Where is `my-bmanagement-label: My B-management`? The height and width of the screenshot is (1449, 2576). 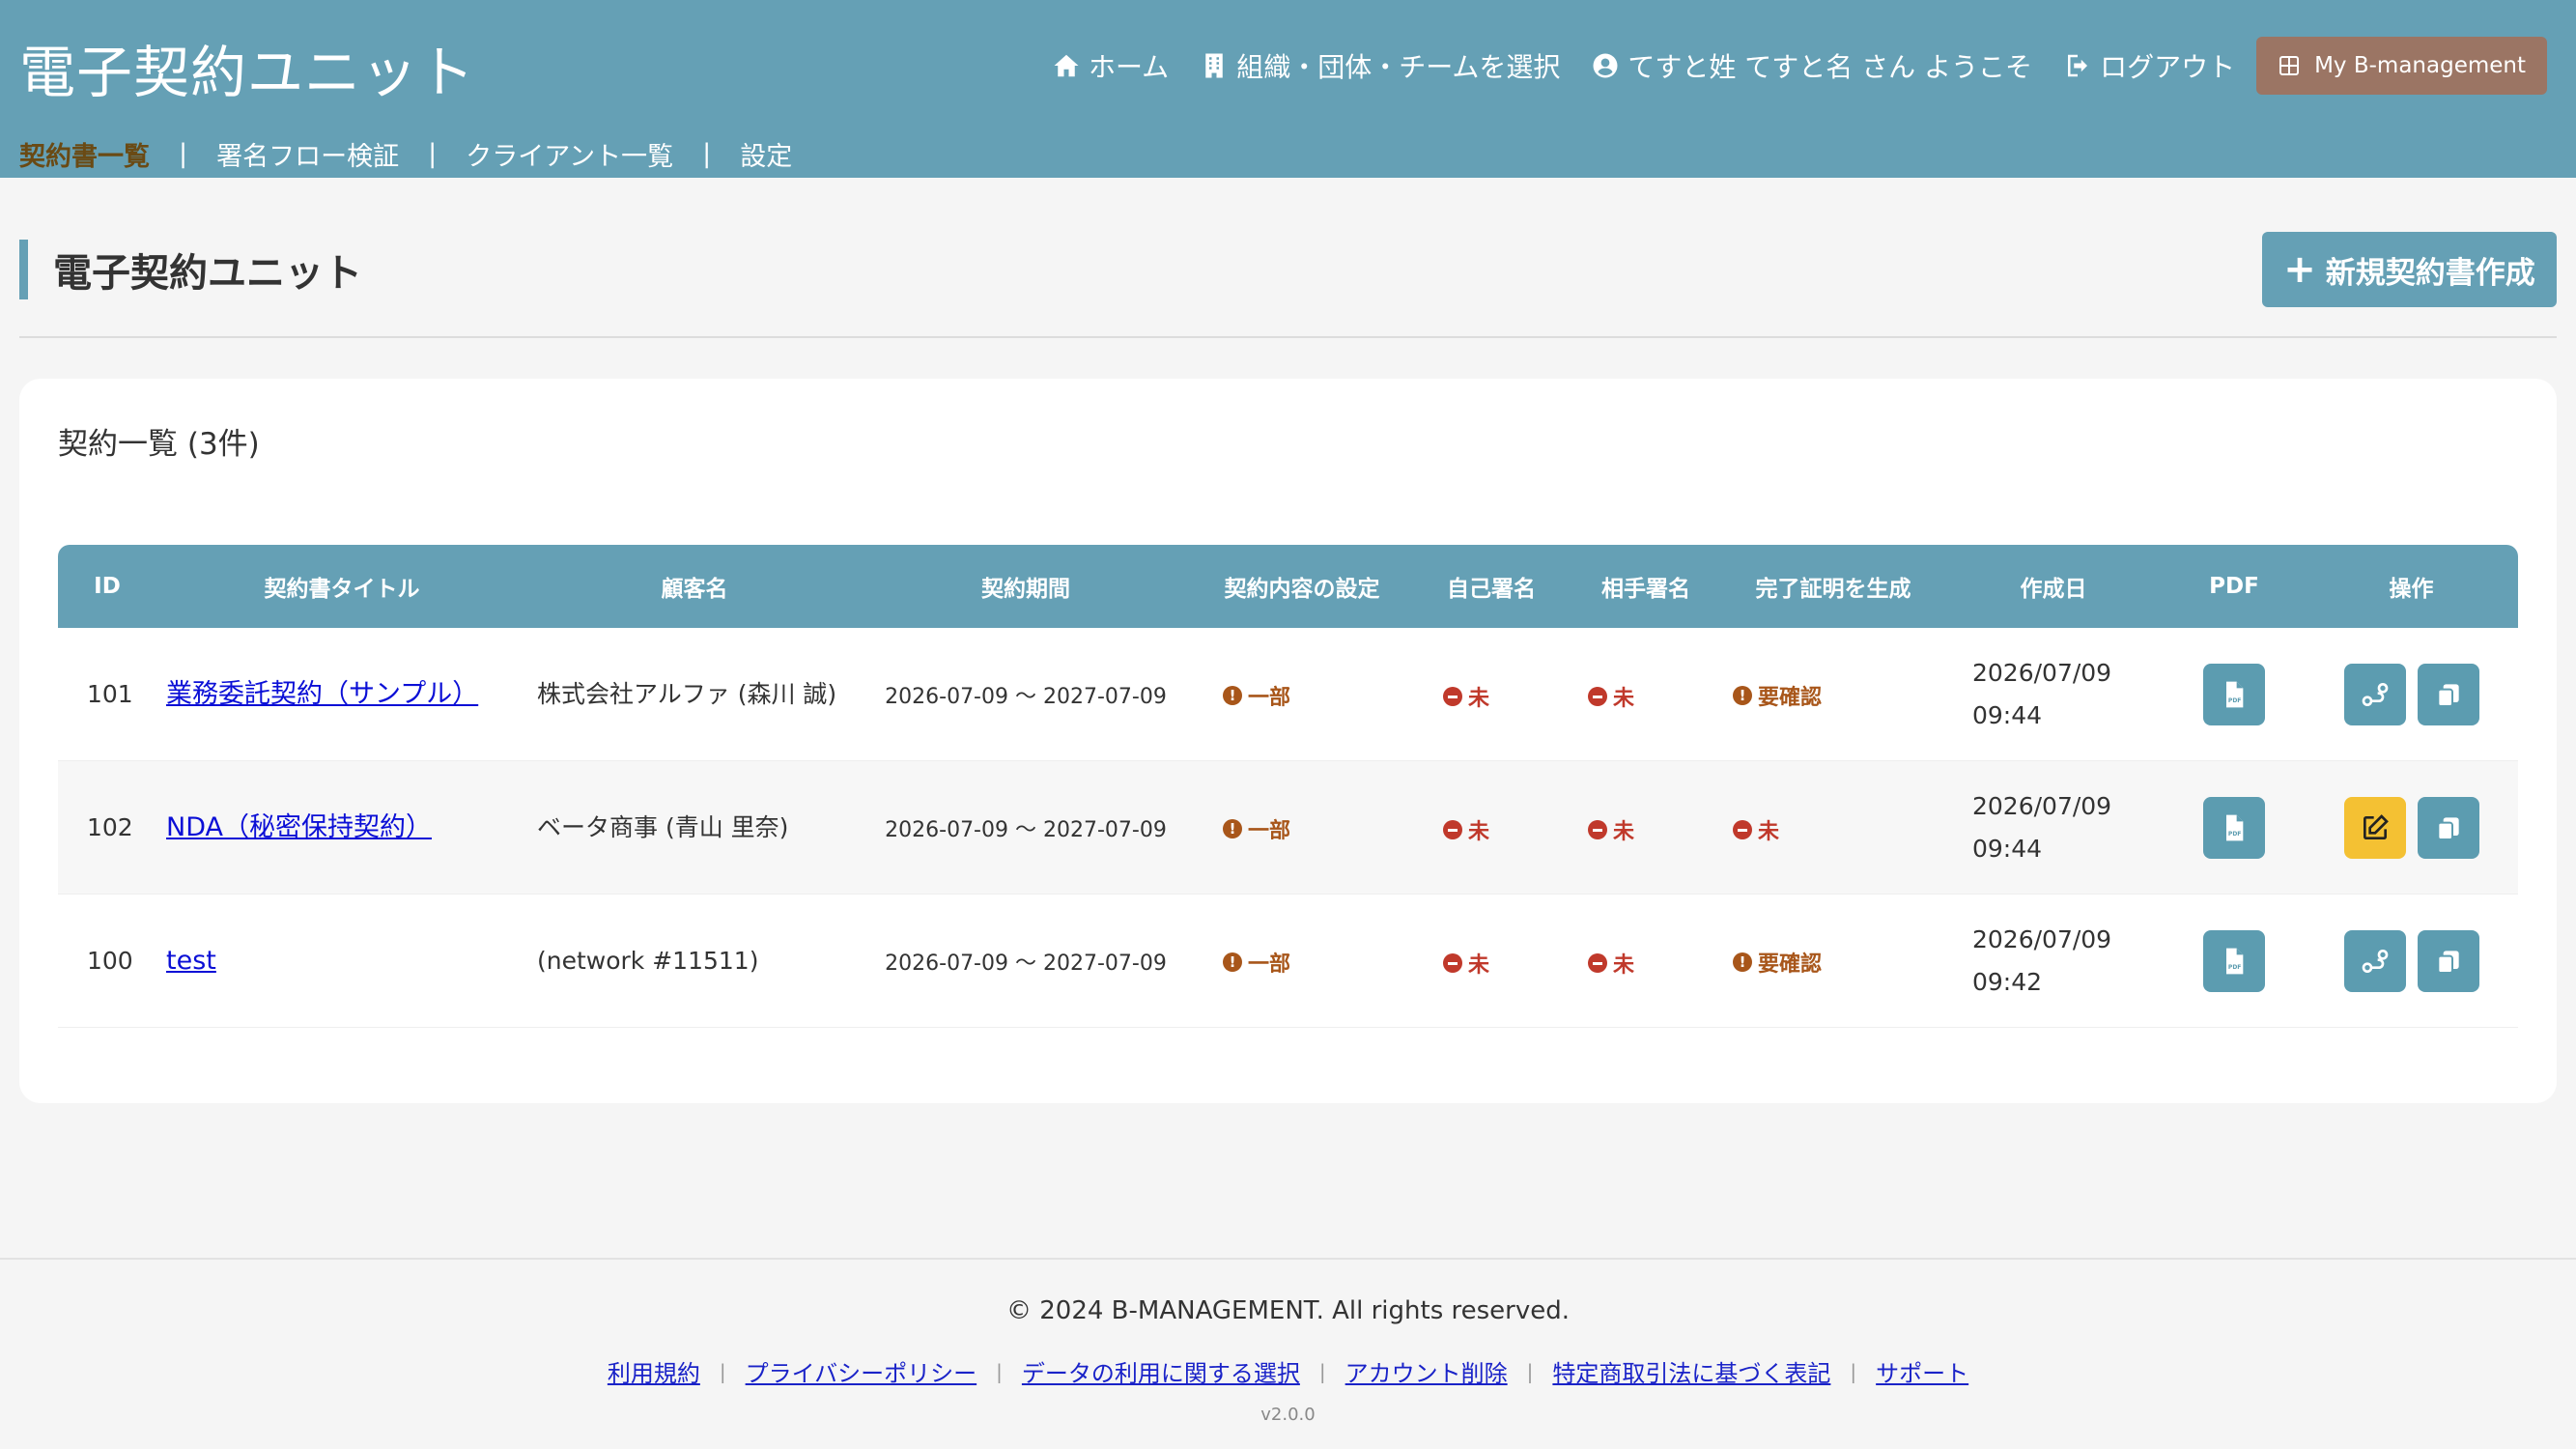 my-bmanagement-label: My B-management is located at coordinates (2420, 65).